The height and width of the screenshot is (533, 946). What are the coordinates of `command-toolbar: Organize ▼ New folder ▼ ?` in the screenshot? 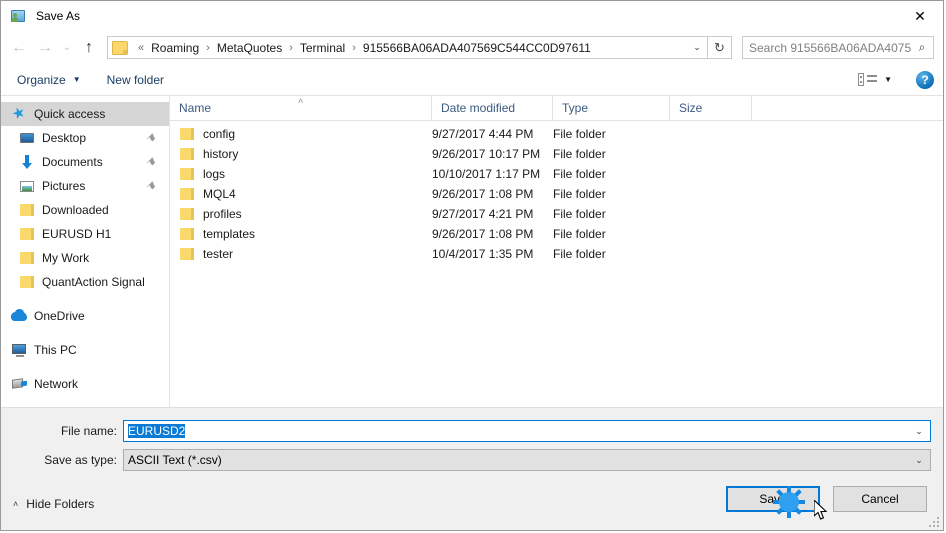 It's located at (472, 80).